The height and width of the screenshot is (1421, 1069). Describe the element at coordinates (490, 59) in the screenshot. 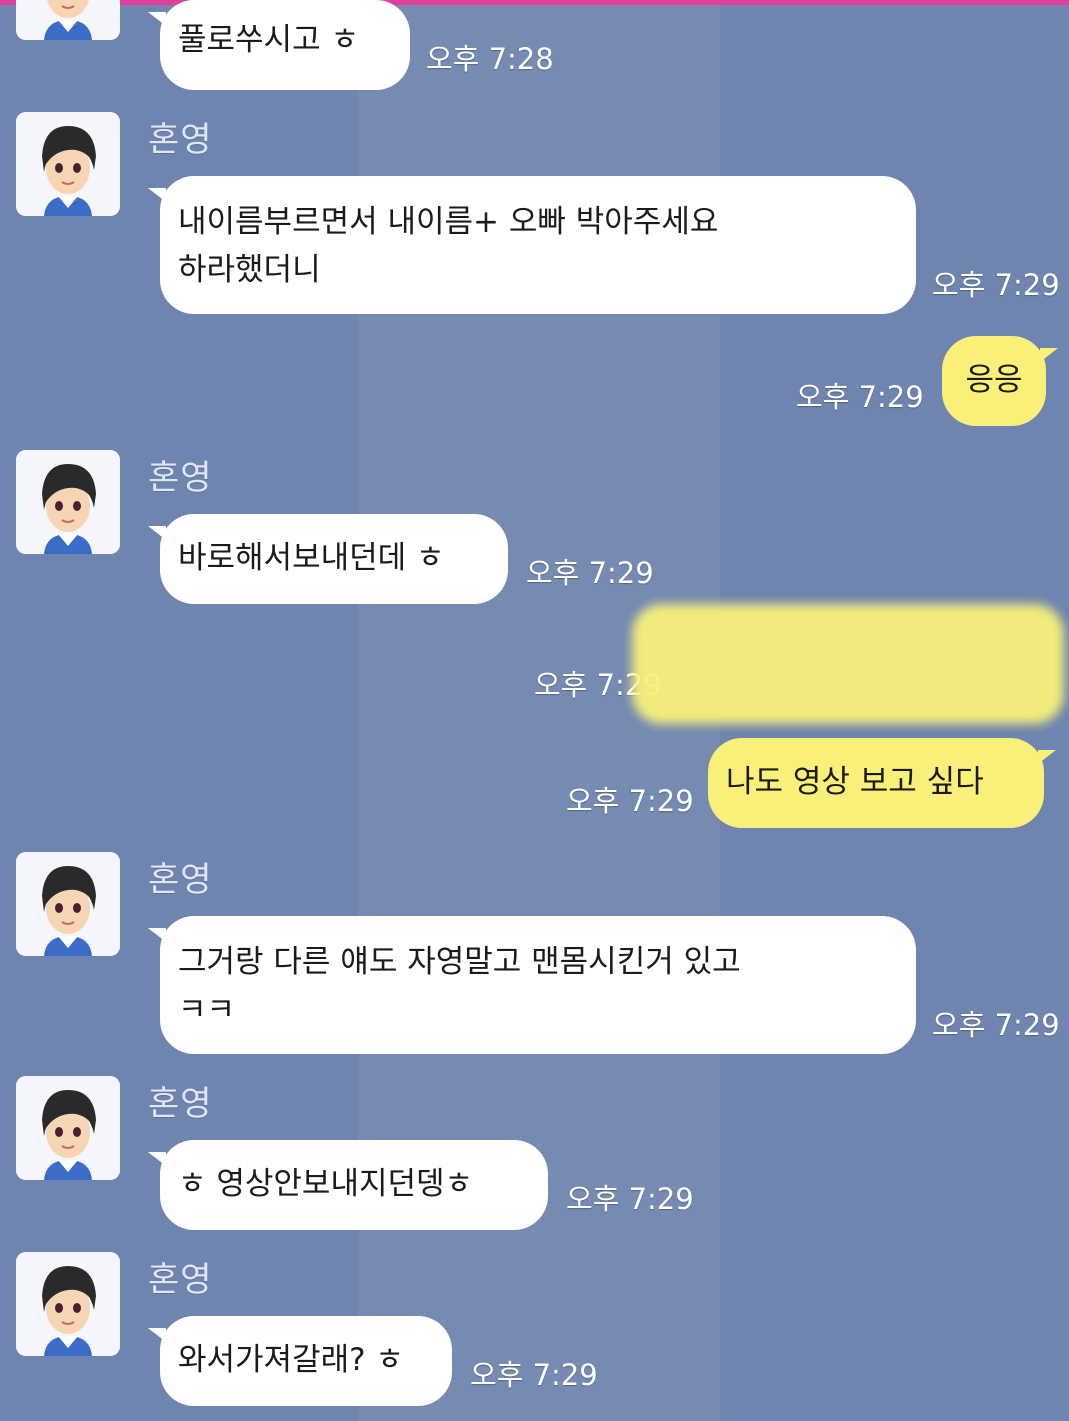

I see `message-time: 오후 7:28` at that location.